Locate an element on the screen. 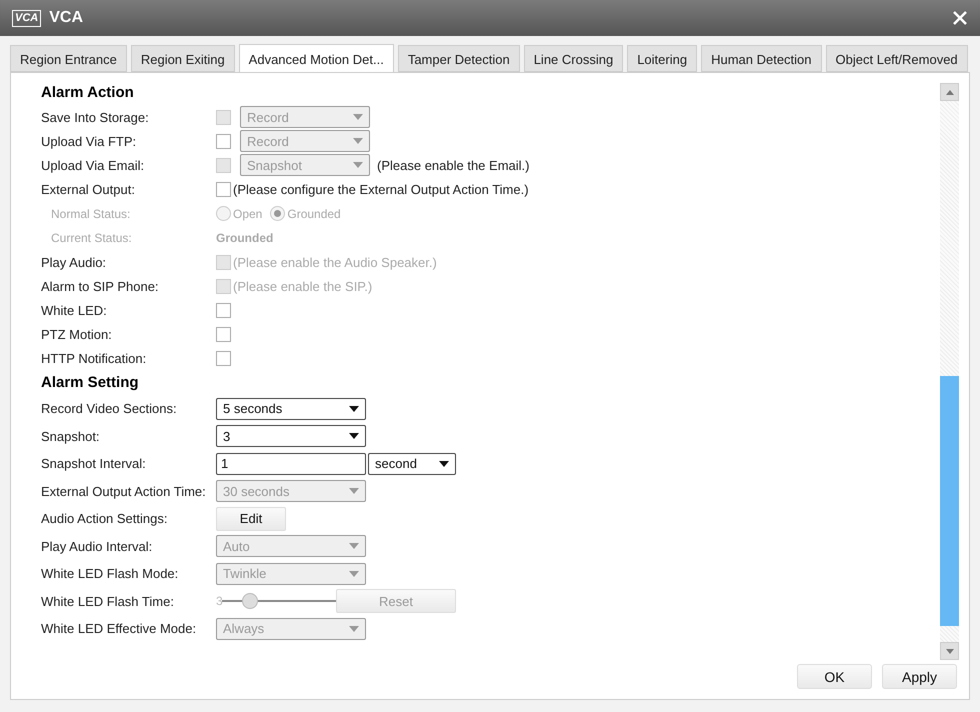  field-label: White LED Flash Mode: is located at coordinates (110, 574).